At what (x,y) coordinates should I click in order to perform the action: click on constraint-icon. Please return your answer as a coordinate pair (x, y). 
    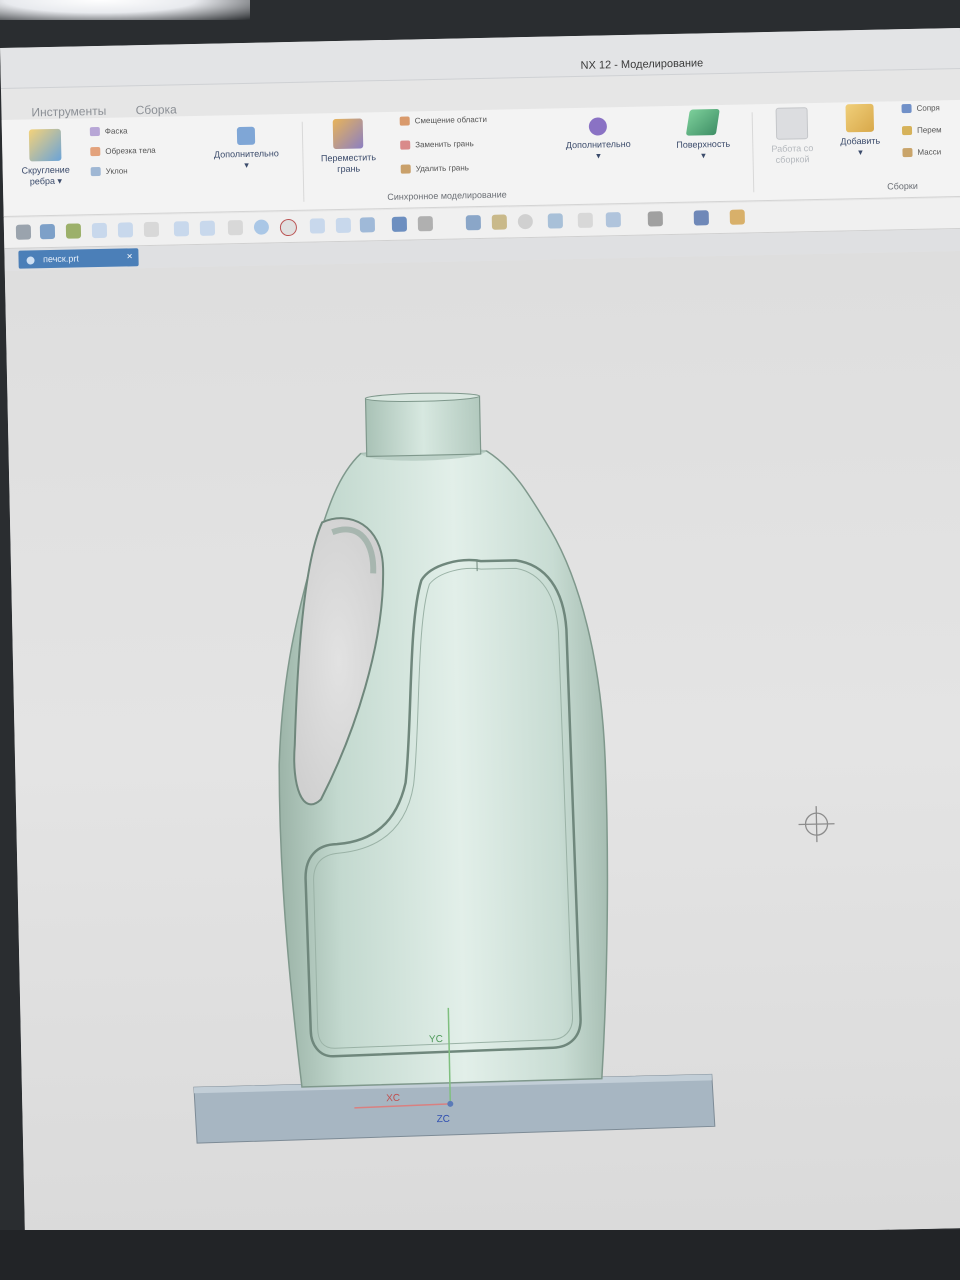
    Looking at the image, I should click on (906, 109).